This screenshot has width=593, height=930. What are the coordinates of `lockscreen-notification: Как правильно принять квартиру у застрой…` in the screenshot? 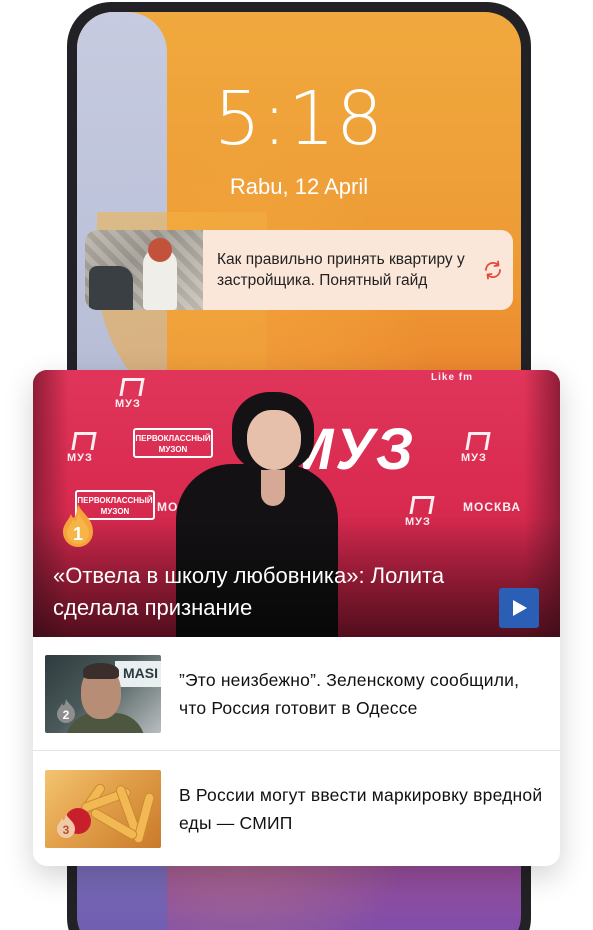 It's located at (299, 270).